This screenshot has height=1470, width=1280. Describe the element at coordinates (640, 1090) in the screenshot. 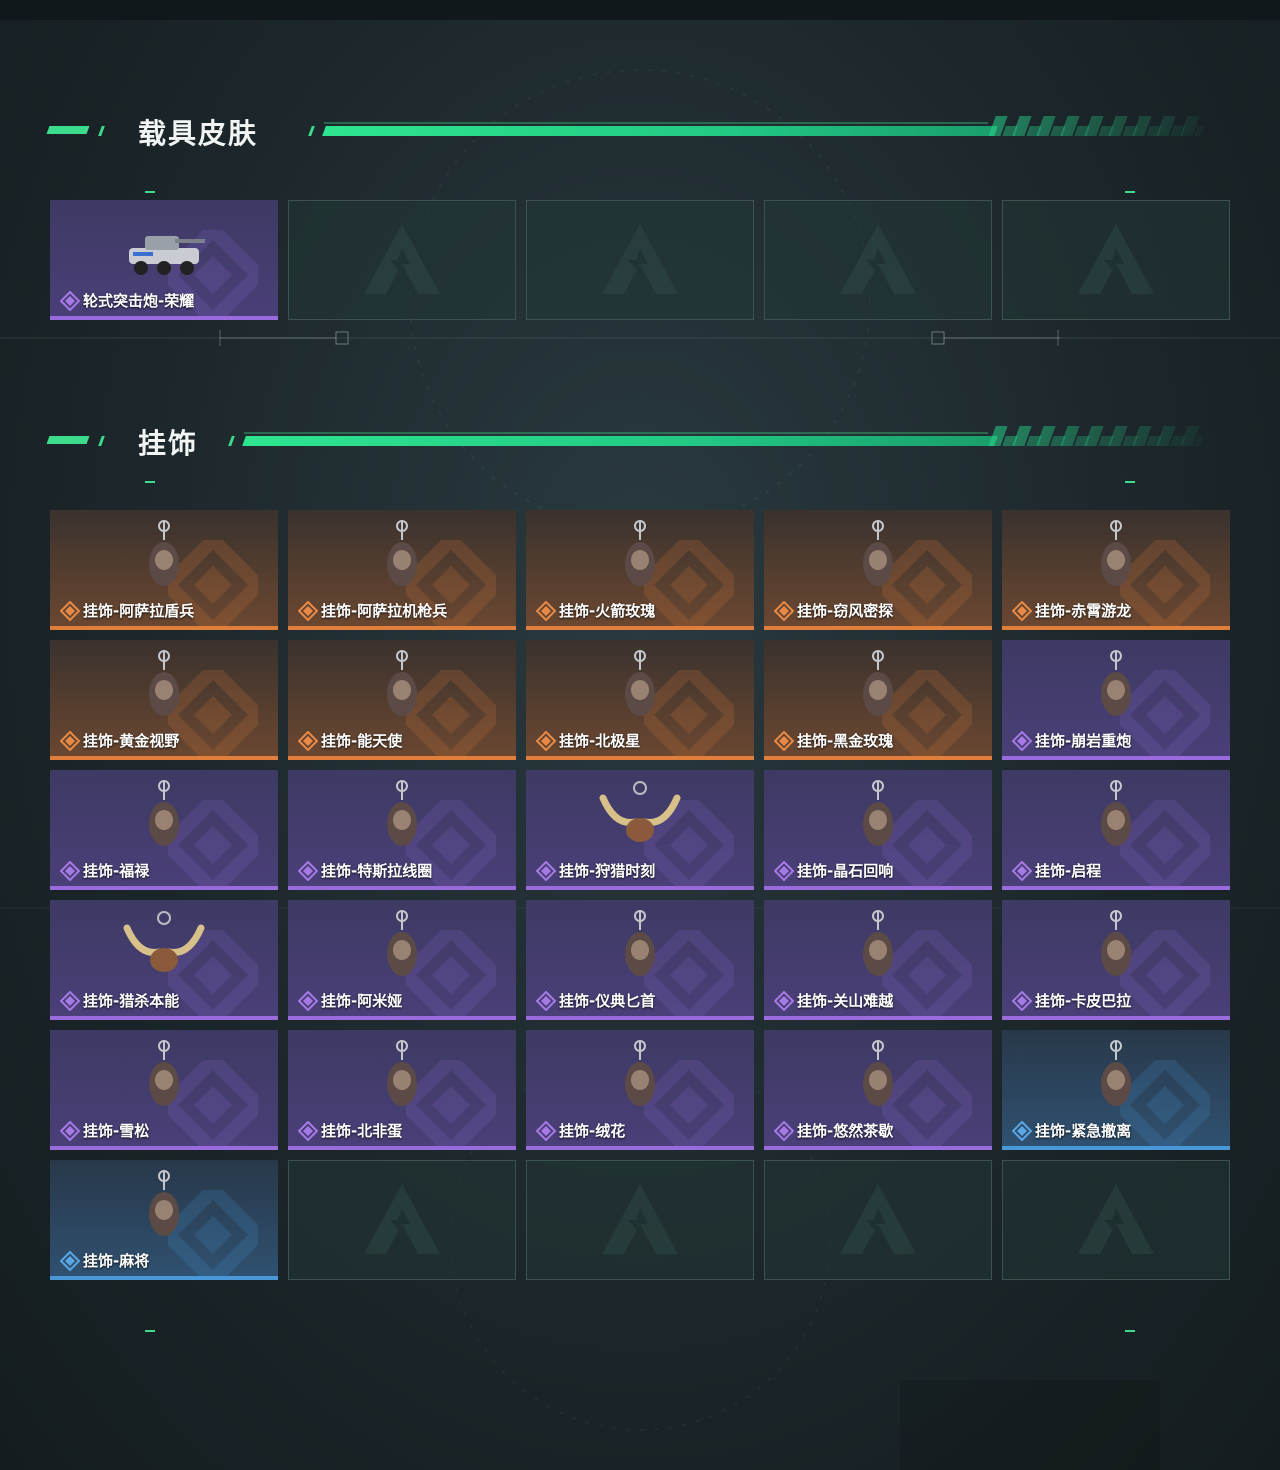

I see `item-card: 挂饰-绒花` at that location.